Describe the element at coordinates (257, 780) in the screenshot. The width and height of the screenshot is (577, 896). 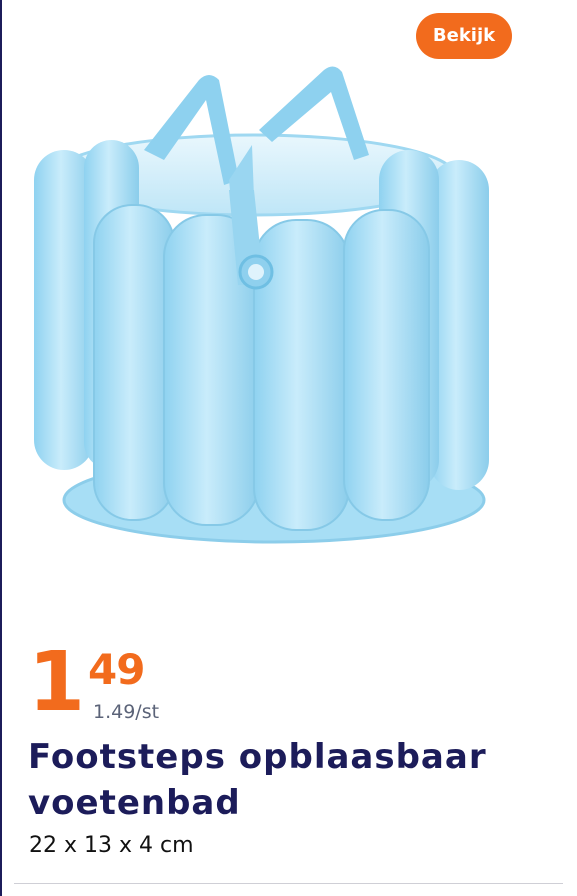
I see `product-title: Footsteps opblaasbaar voetenbad` at that location.